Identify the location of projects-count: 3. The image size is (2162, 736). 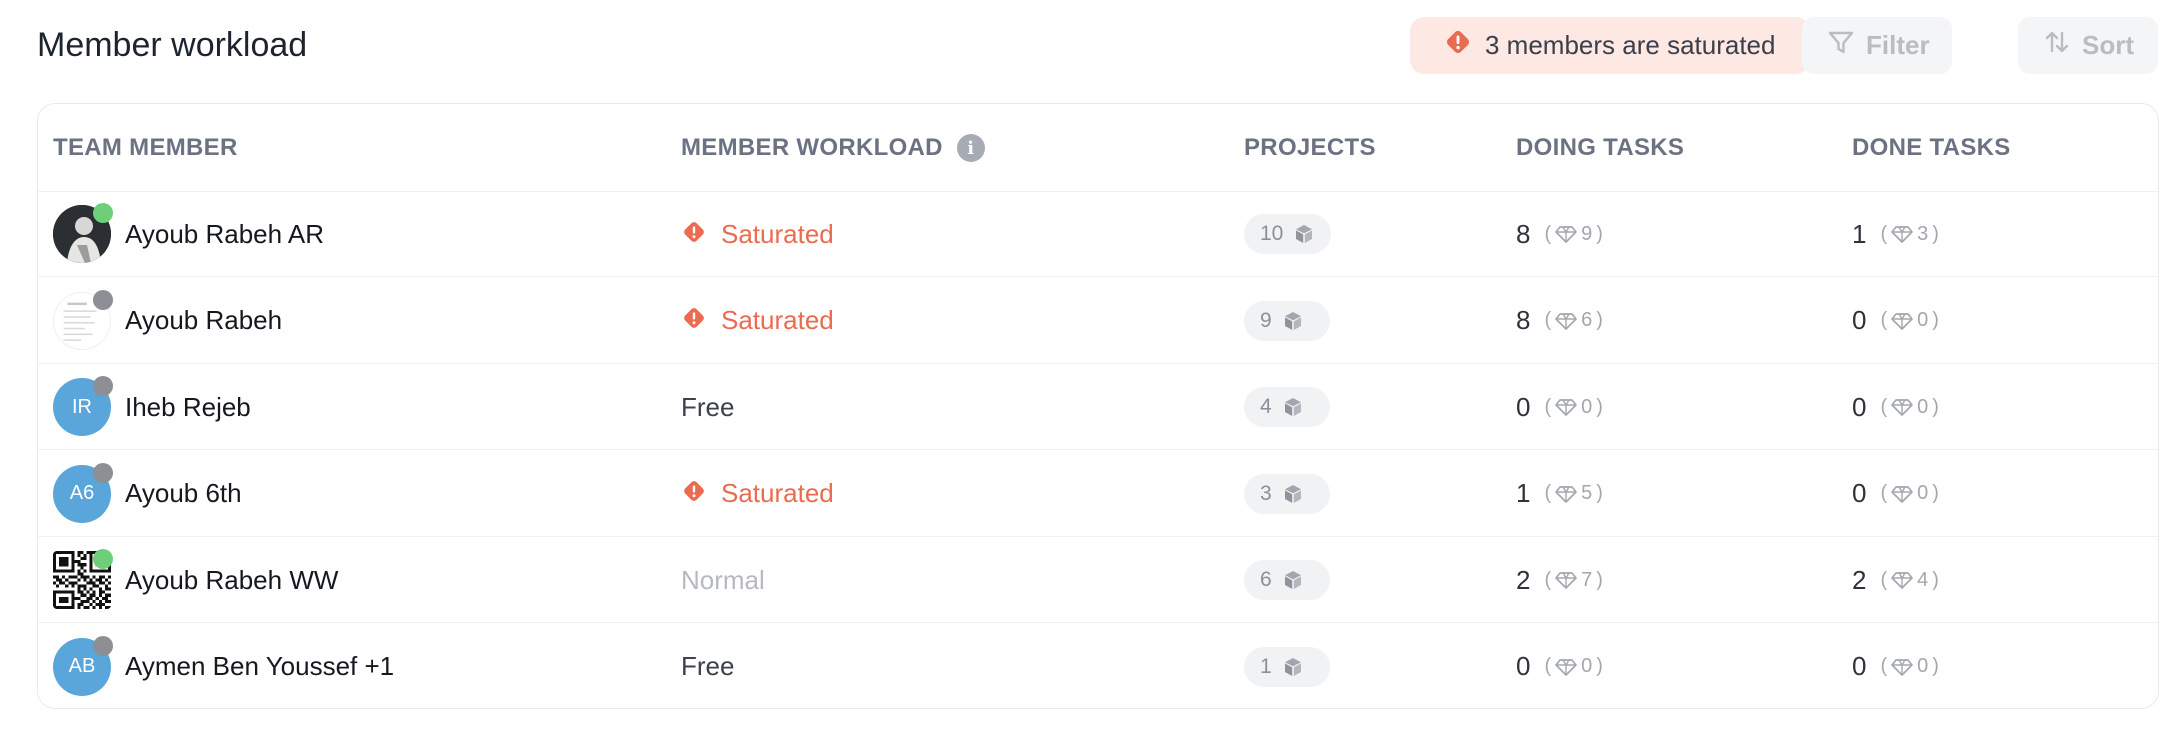
(1266, 493).